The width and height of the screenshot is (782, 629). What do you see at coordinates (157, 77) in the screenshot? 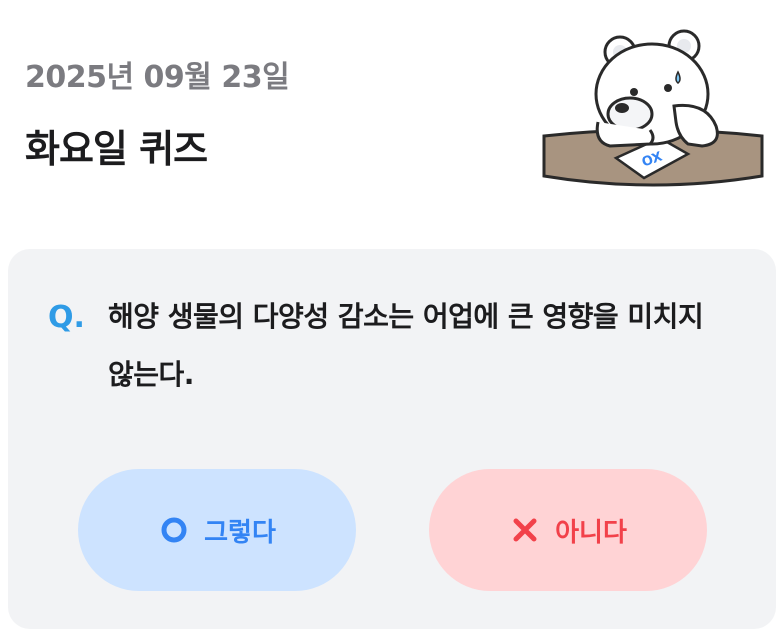
I see `quiz-date: 2025년 09월 23일` at bounding box center [157, 77].